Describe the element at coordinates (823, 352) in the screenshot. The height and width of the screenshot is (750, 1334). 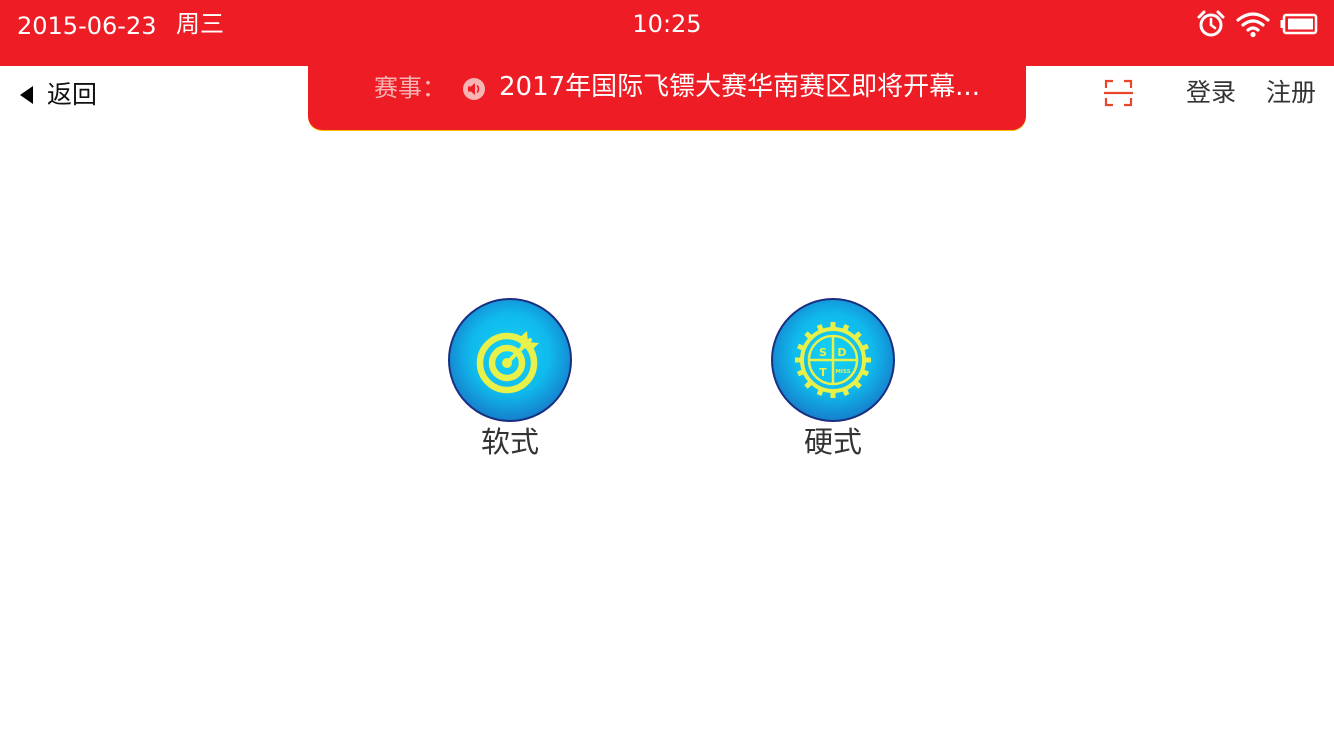
I see `badge-letter-s: S` at that location.